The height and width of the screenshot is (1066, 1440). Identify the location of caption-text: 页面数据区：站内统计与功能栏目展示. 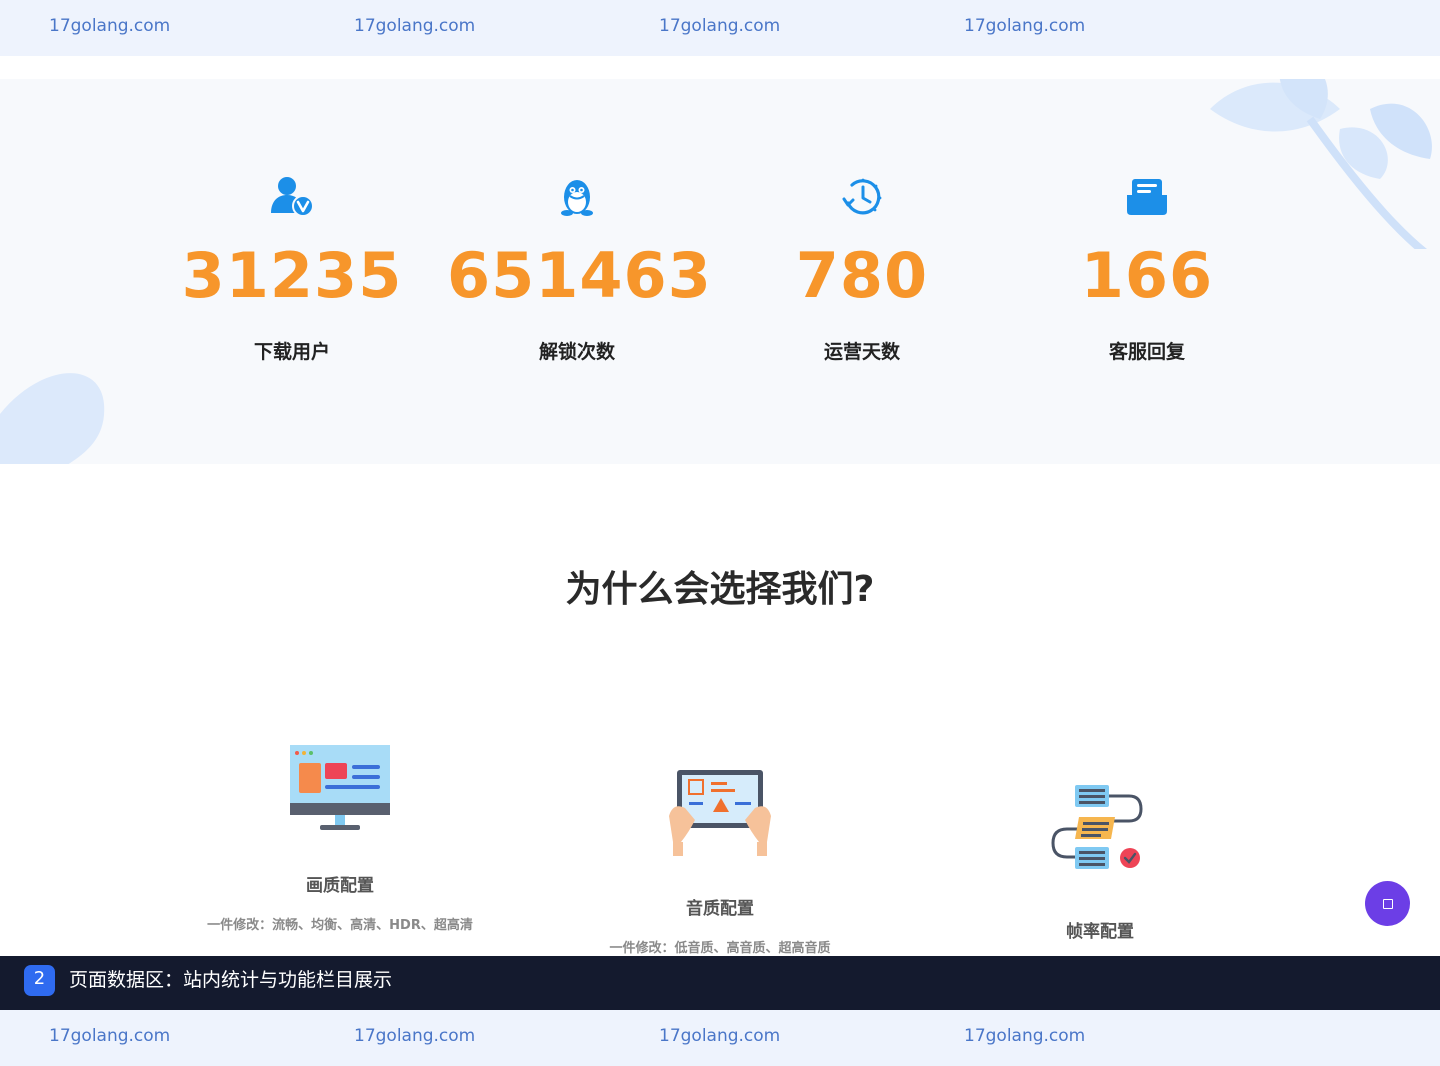
(231, 980).